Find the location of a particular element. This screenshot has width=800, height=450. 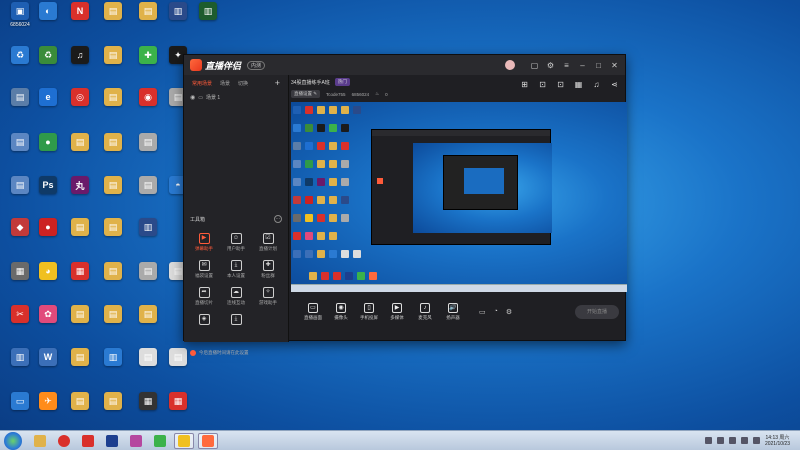

tool-lucky-bag: ✉ 福袋设置 is located at coordinates (204, 269).